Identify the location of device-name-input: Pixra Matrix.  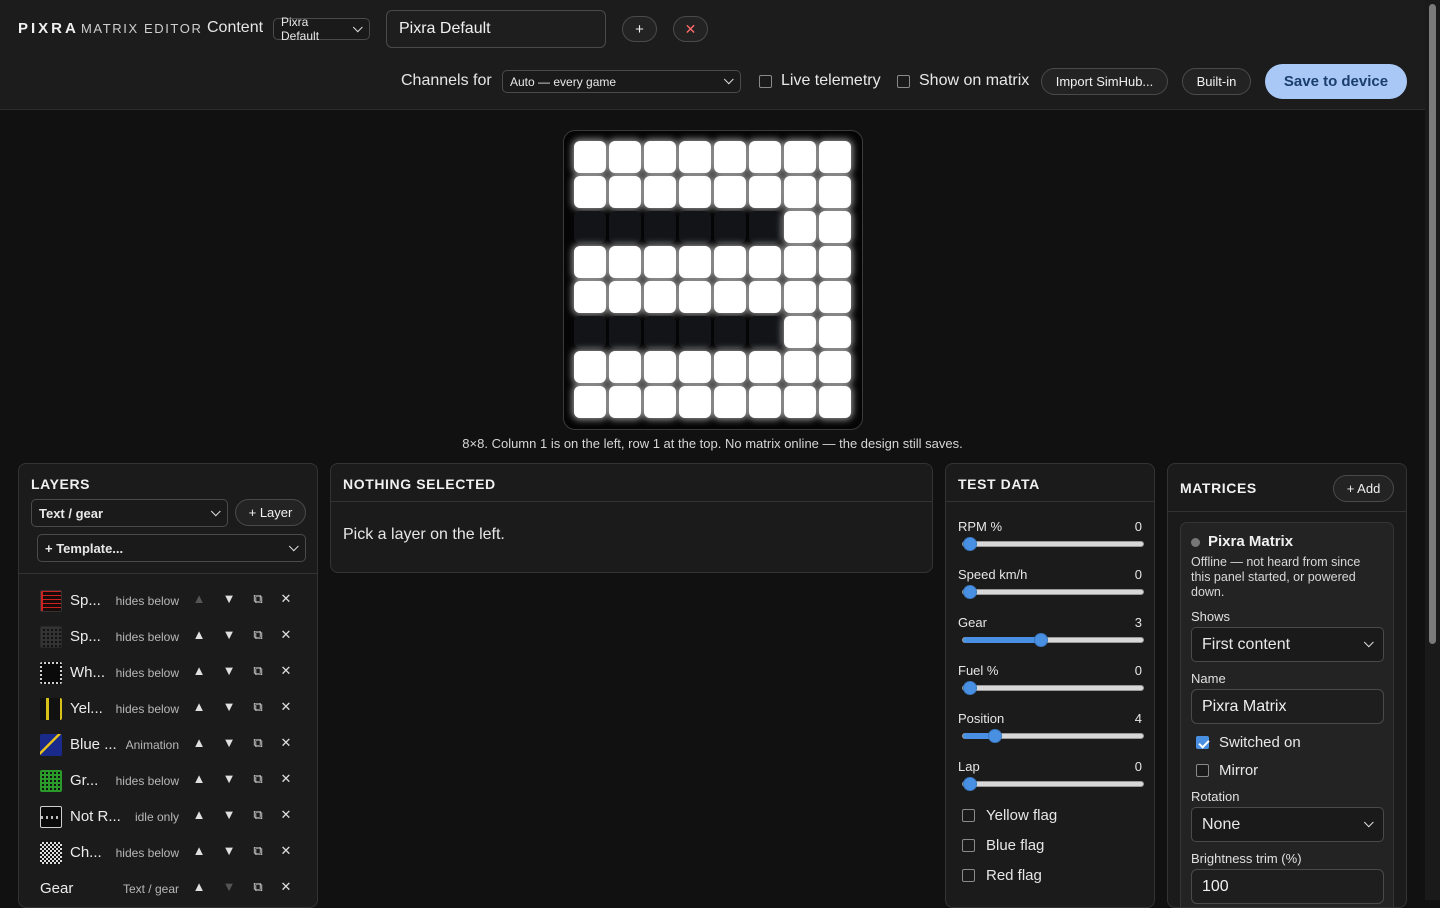
(1287, 706).